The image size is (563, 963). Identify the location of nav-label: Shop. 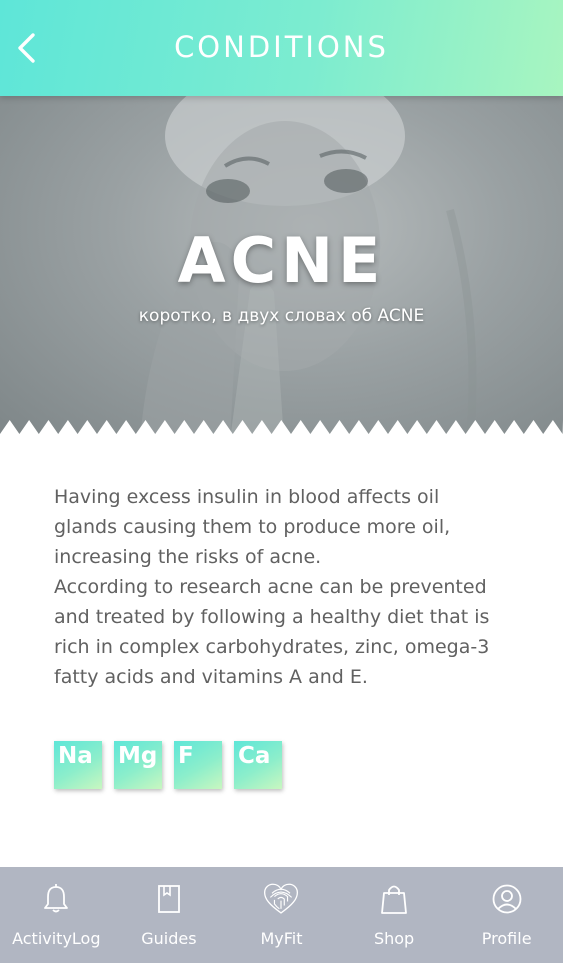
(394, 938).